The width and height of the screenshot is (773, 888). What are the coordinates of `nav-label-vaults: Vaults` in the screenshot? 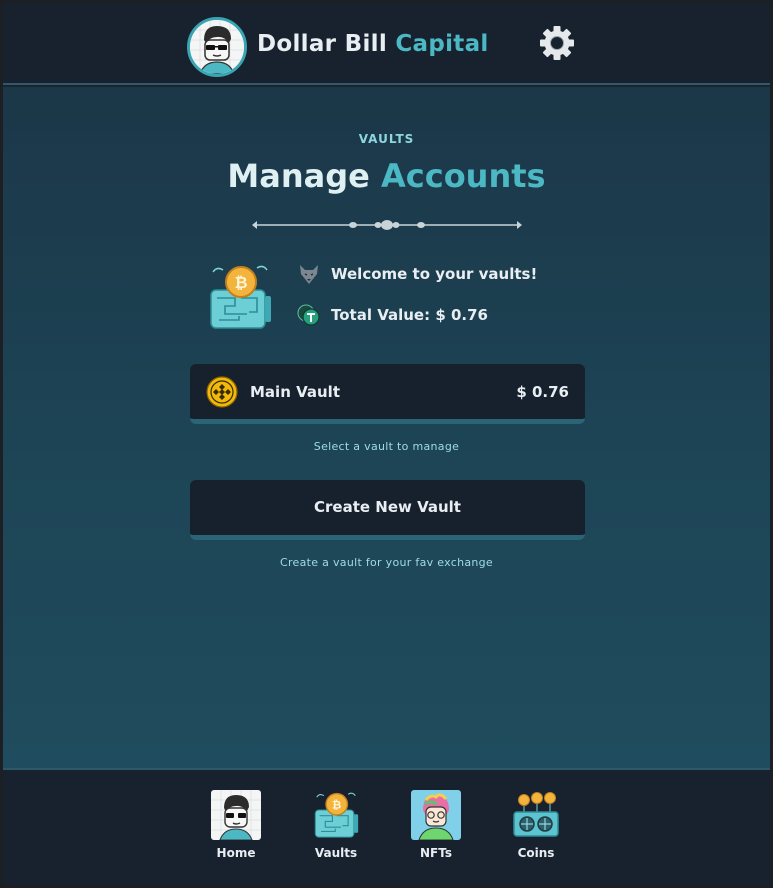 It's located at (336, 853).